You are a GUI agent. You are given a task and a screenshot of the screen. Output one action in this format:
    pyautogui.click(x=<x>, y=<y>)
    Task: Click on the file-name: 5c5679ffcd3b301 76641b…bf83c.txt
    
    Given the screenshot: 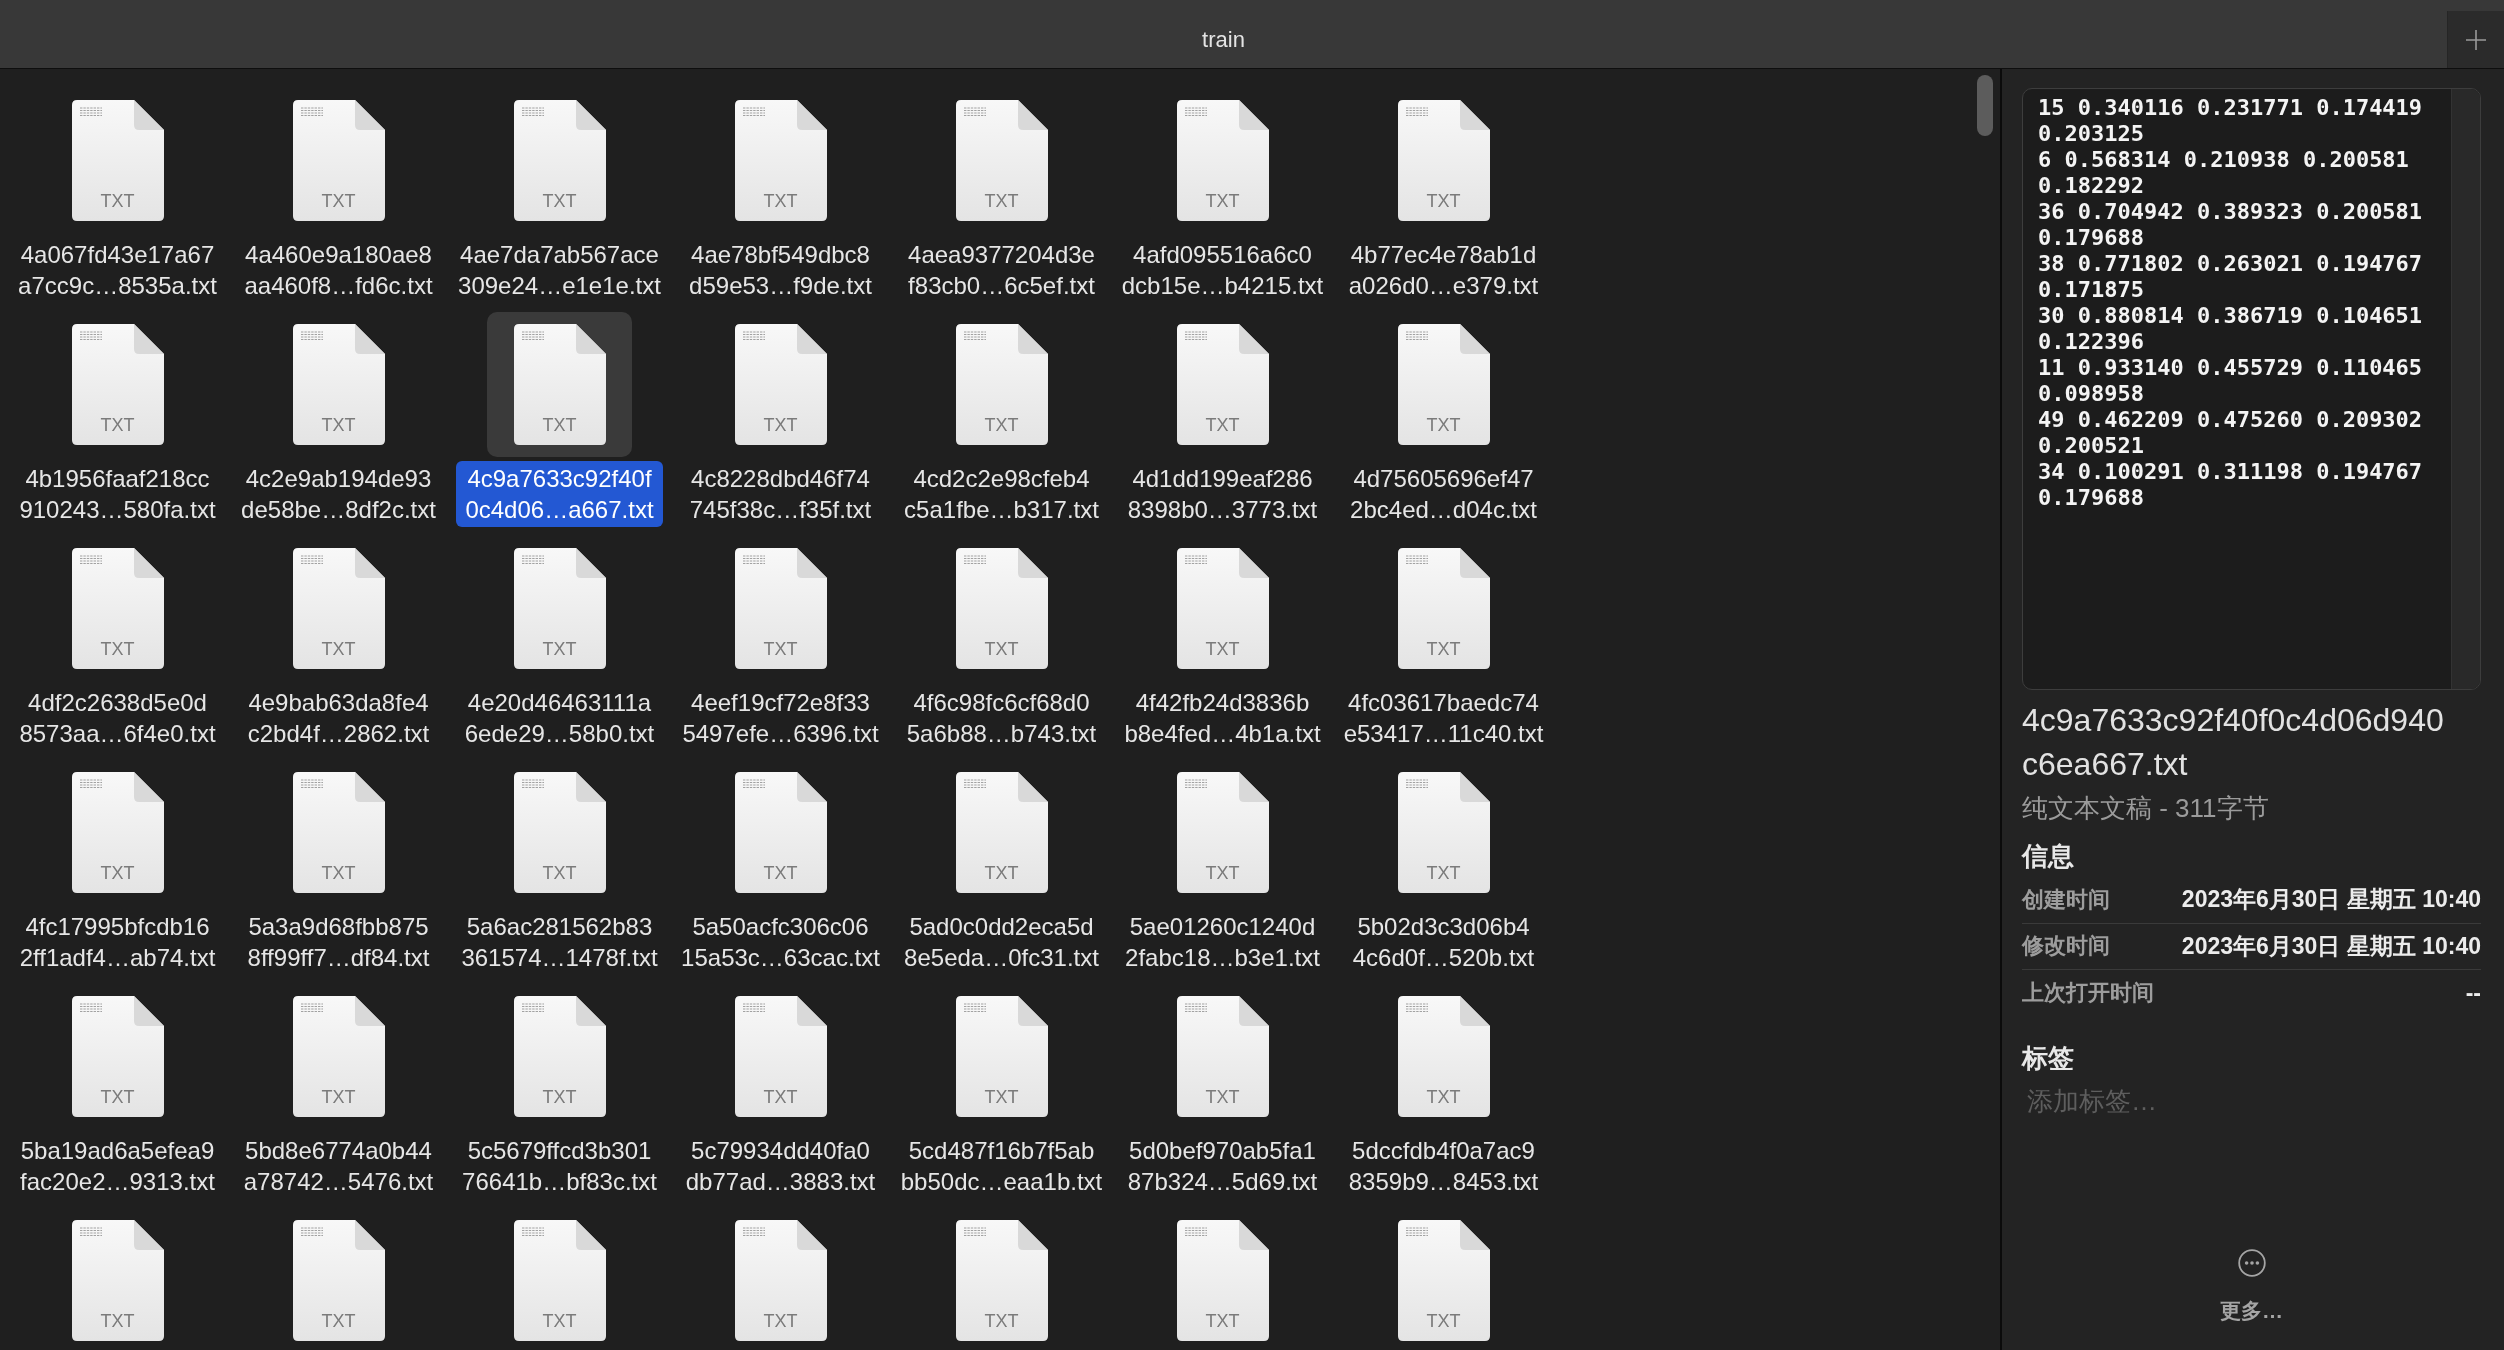 What is the action you would take?
    pyautogui.click(x=559, y=1166)
    